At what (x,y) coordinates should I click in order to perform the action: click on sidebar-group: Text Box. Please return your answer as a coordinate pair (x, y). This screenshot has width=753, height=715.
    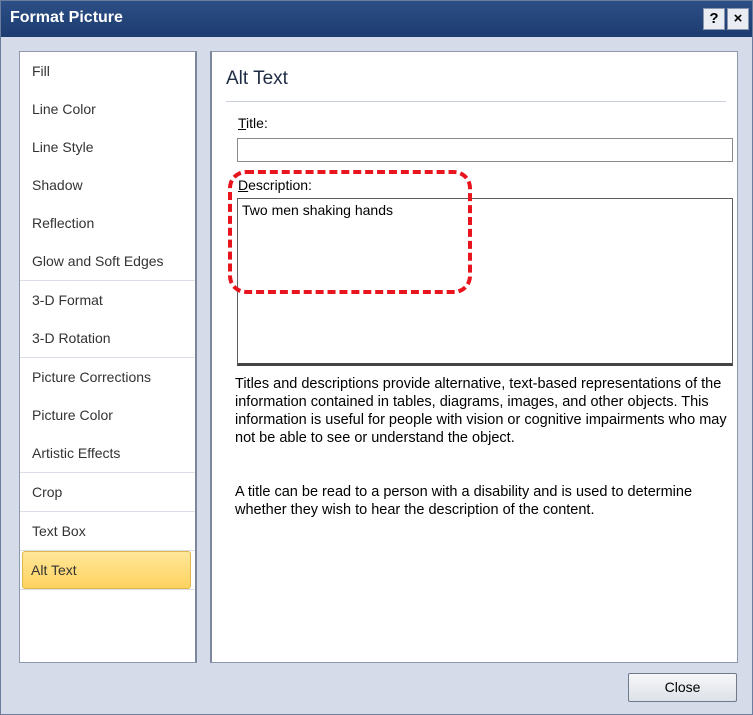
    Looking at the image, I should click on (107, 531).